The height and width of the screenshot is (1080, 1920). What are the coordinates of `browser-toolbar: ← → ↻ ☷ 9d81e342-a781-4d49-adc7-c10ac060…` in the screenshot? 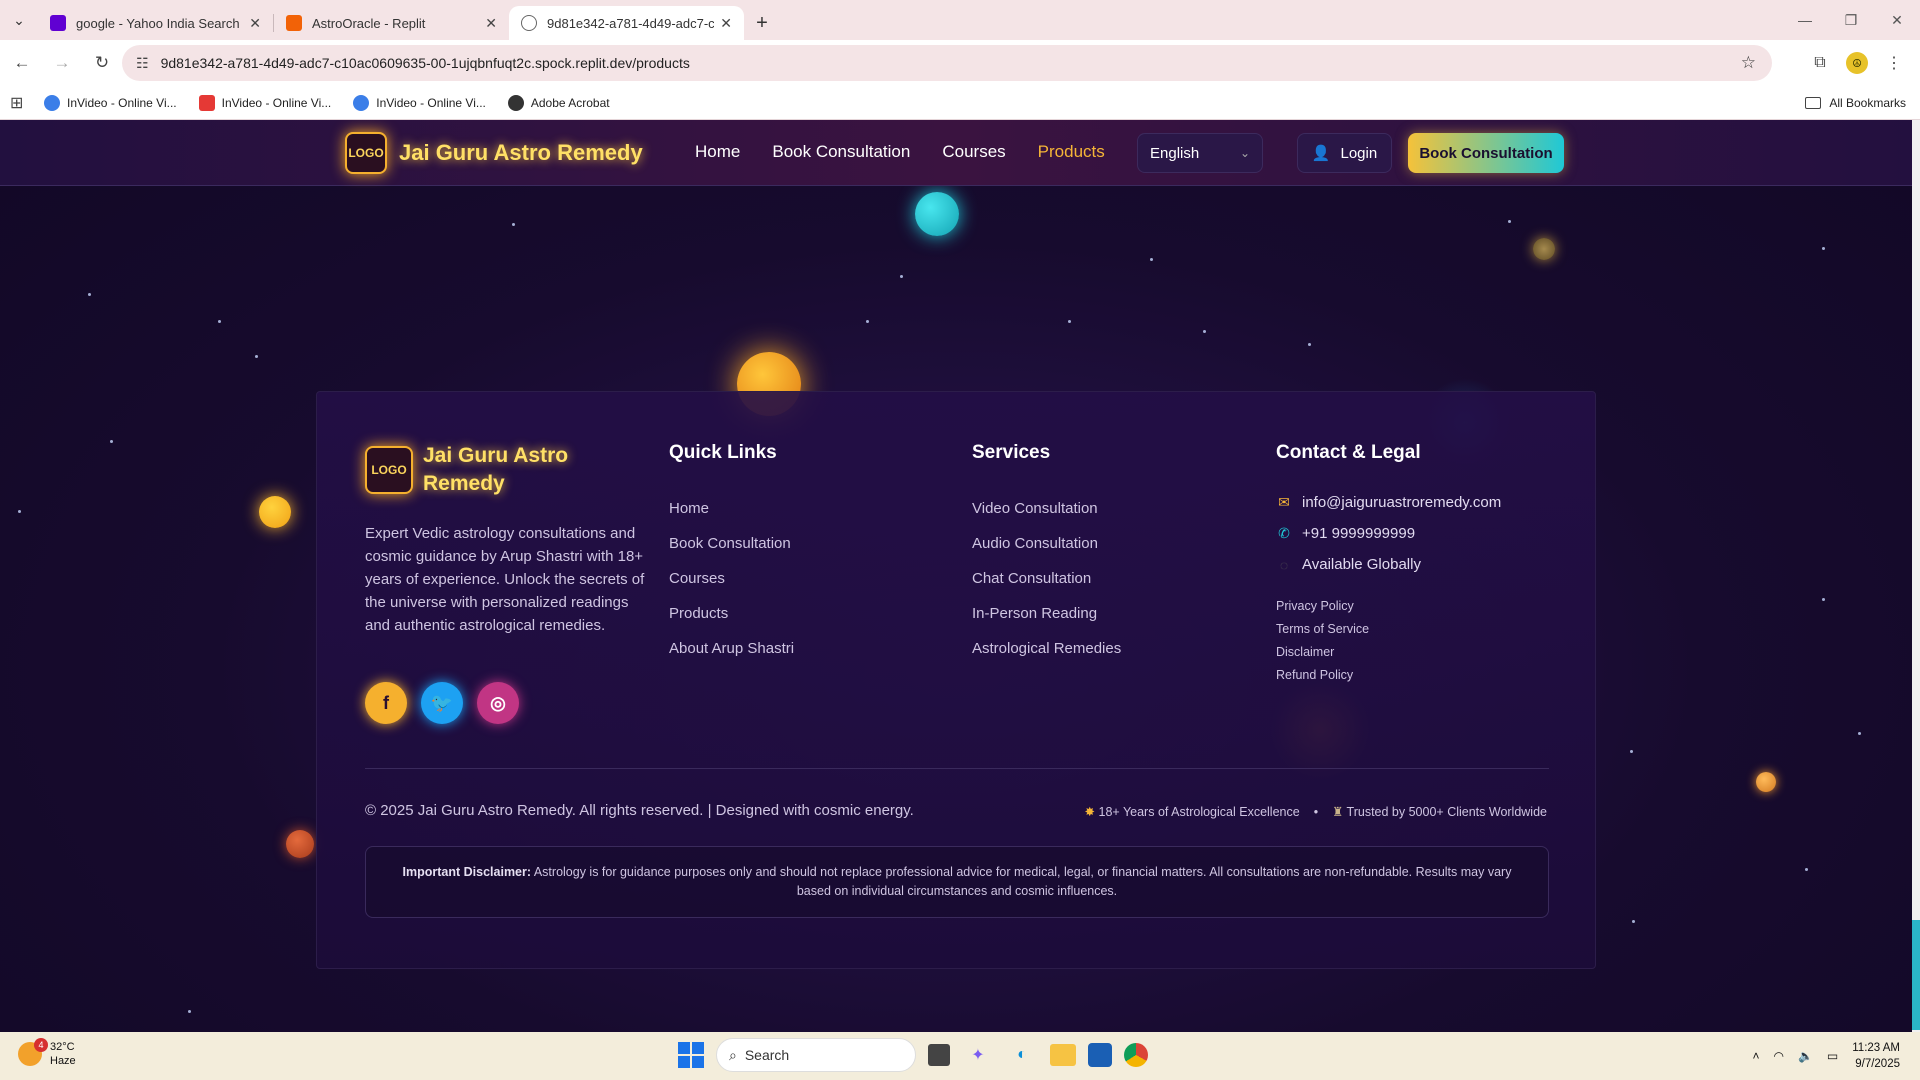 It's located at (960, 63).